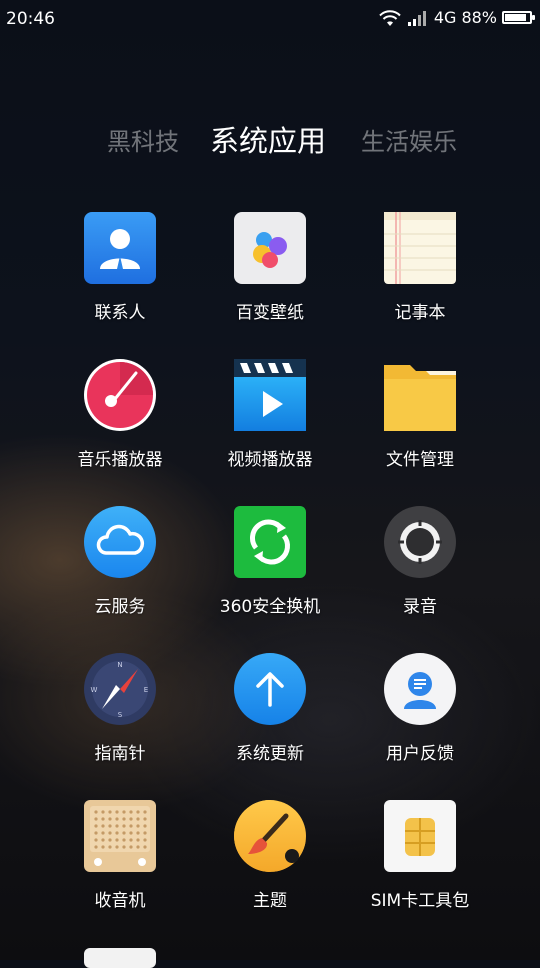 The height and width of the screenshot is (968, 540). What do you see at coordinates (420, 901) in the screenshot?
I see `app-label: SIM卡工具包` at bounding box center [420, 901].